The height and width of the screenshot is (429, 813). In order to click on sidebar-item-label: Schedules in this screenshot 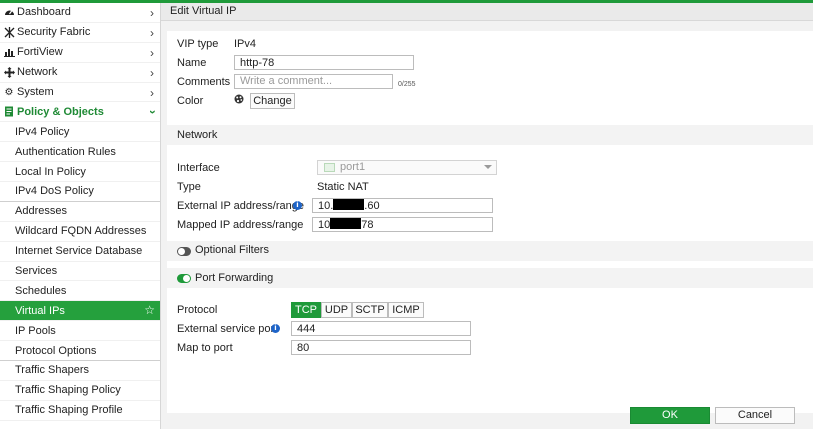, I will do `click(41, 290)`.